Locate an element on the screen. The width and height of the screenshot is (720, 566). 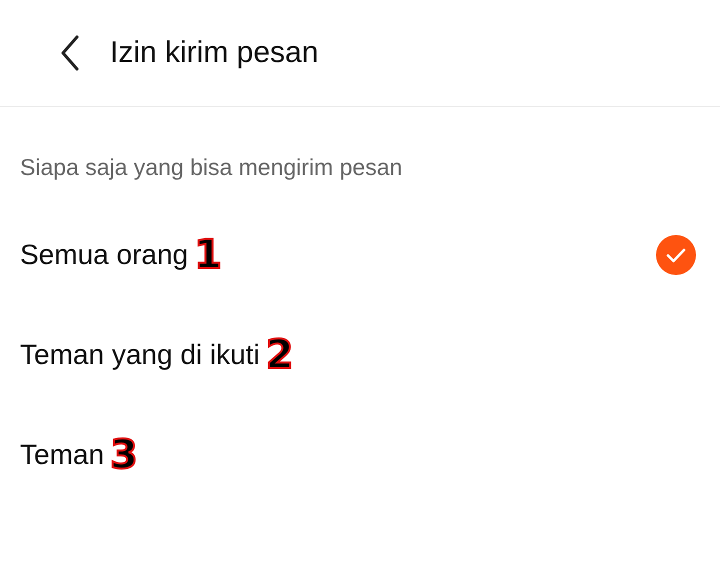
option-label: Teman is located at coordinates (62, 455).